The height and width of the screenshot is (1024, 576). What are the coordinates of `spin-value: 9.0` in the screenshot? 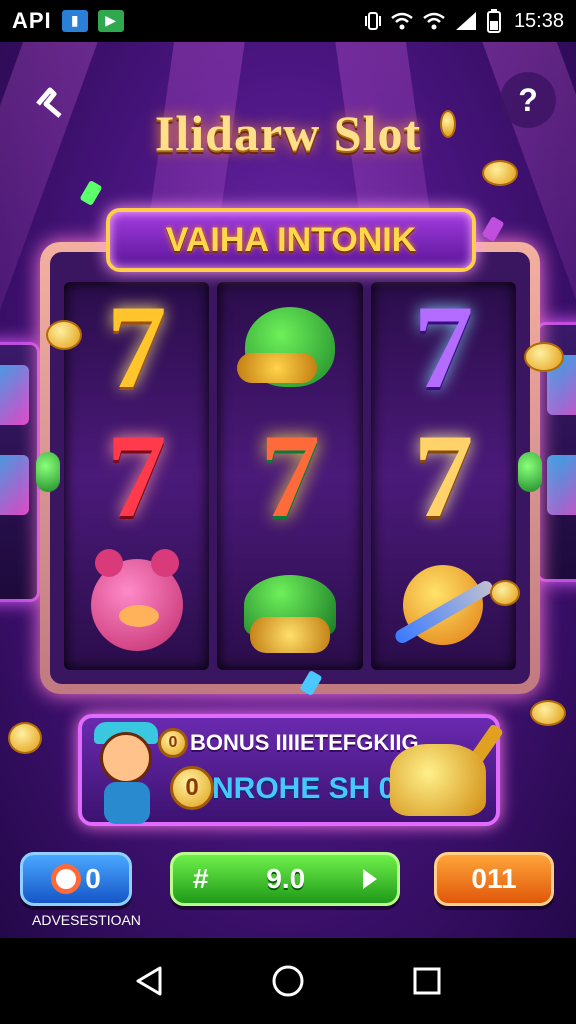 It's located at (286, 878).